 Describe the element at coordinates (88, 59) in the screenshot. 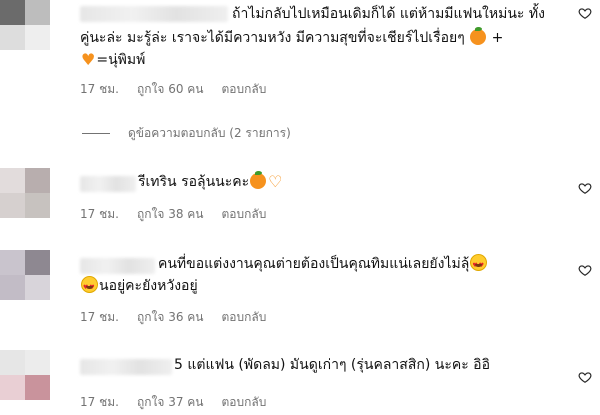

I see `orange-heart-icon: ♥` at that location.